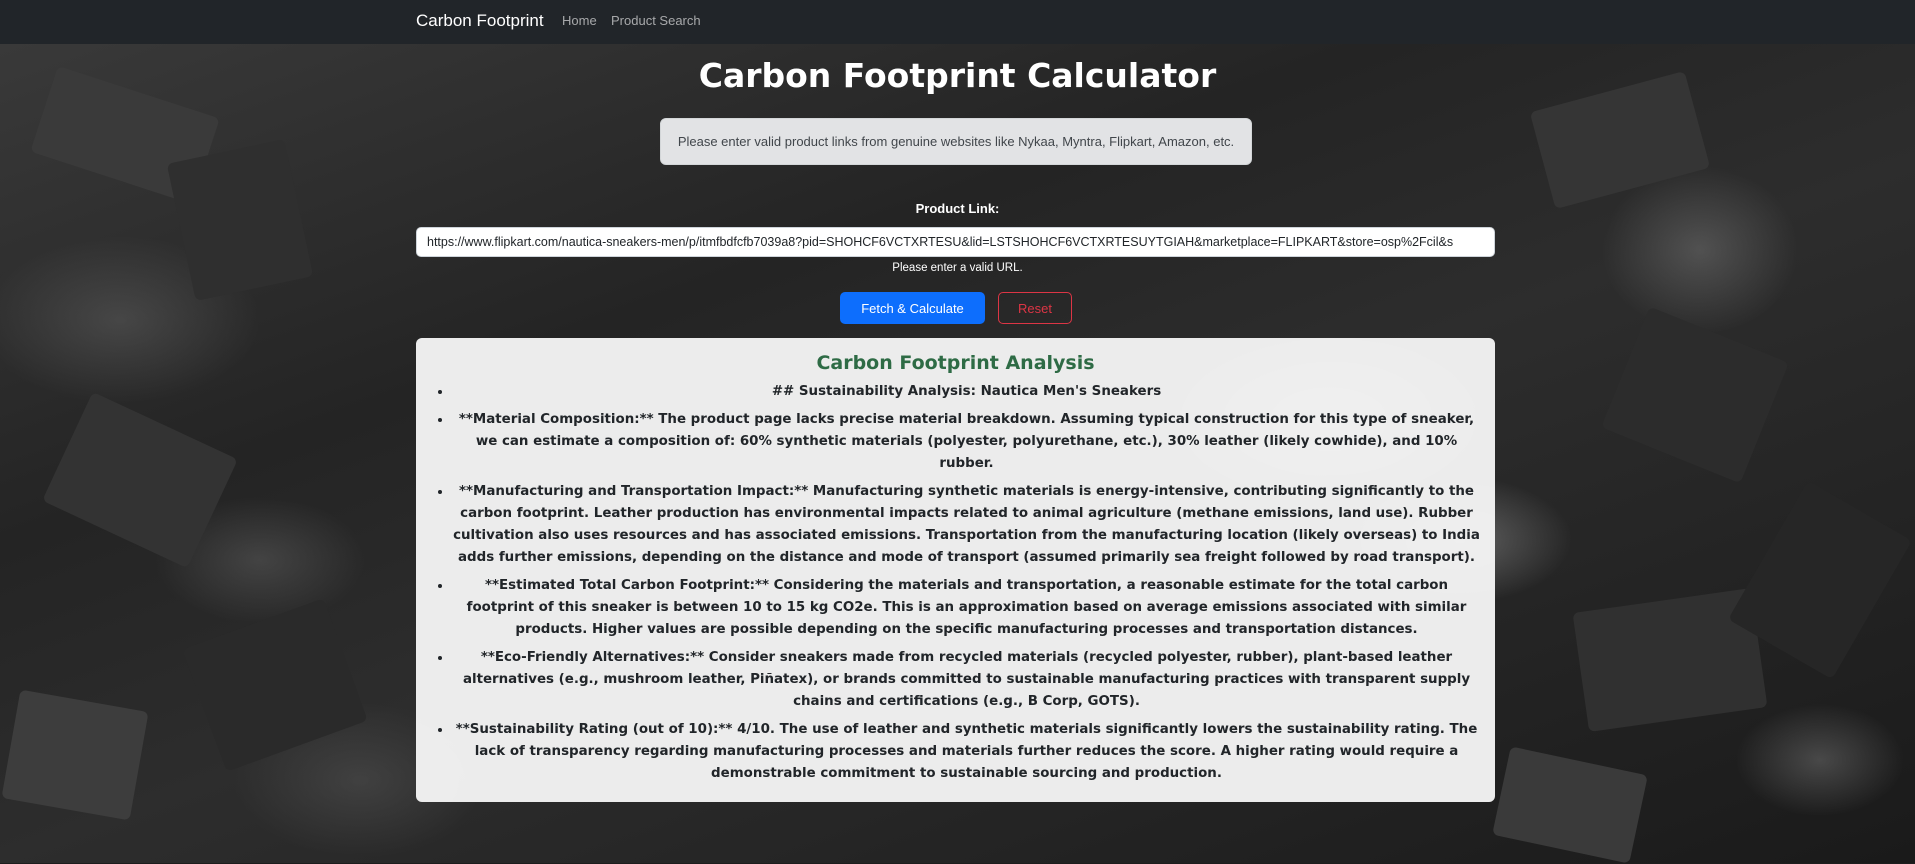 This screenshot has height=864, width=1915. I want to click on nav-link-home: Home, so click(579, 20).